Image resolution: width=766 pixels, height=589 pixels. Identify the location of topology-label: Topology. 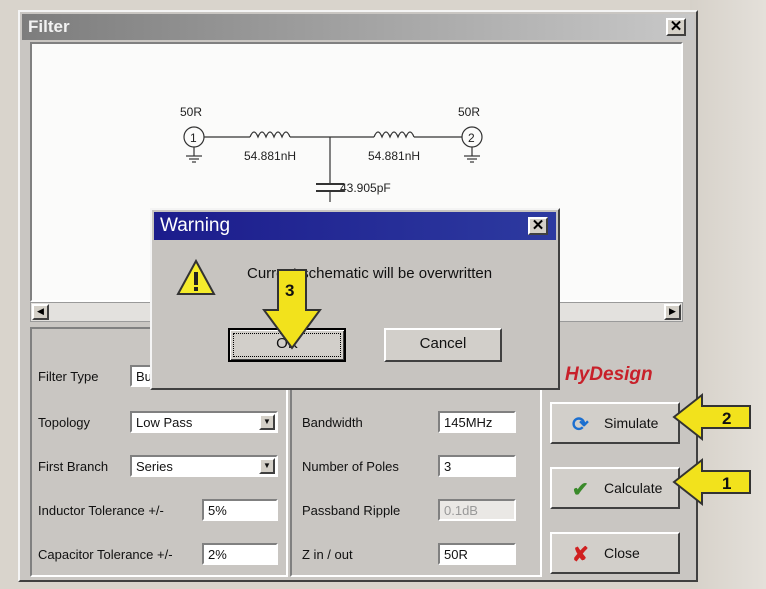
(64, 422).